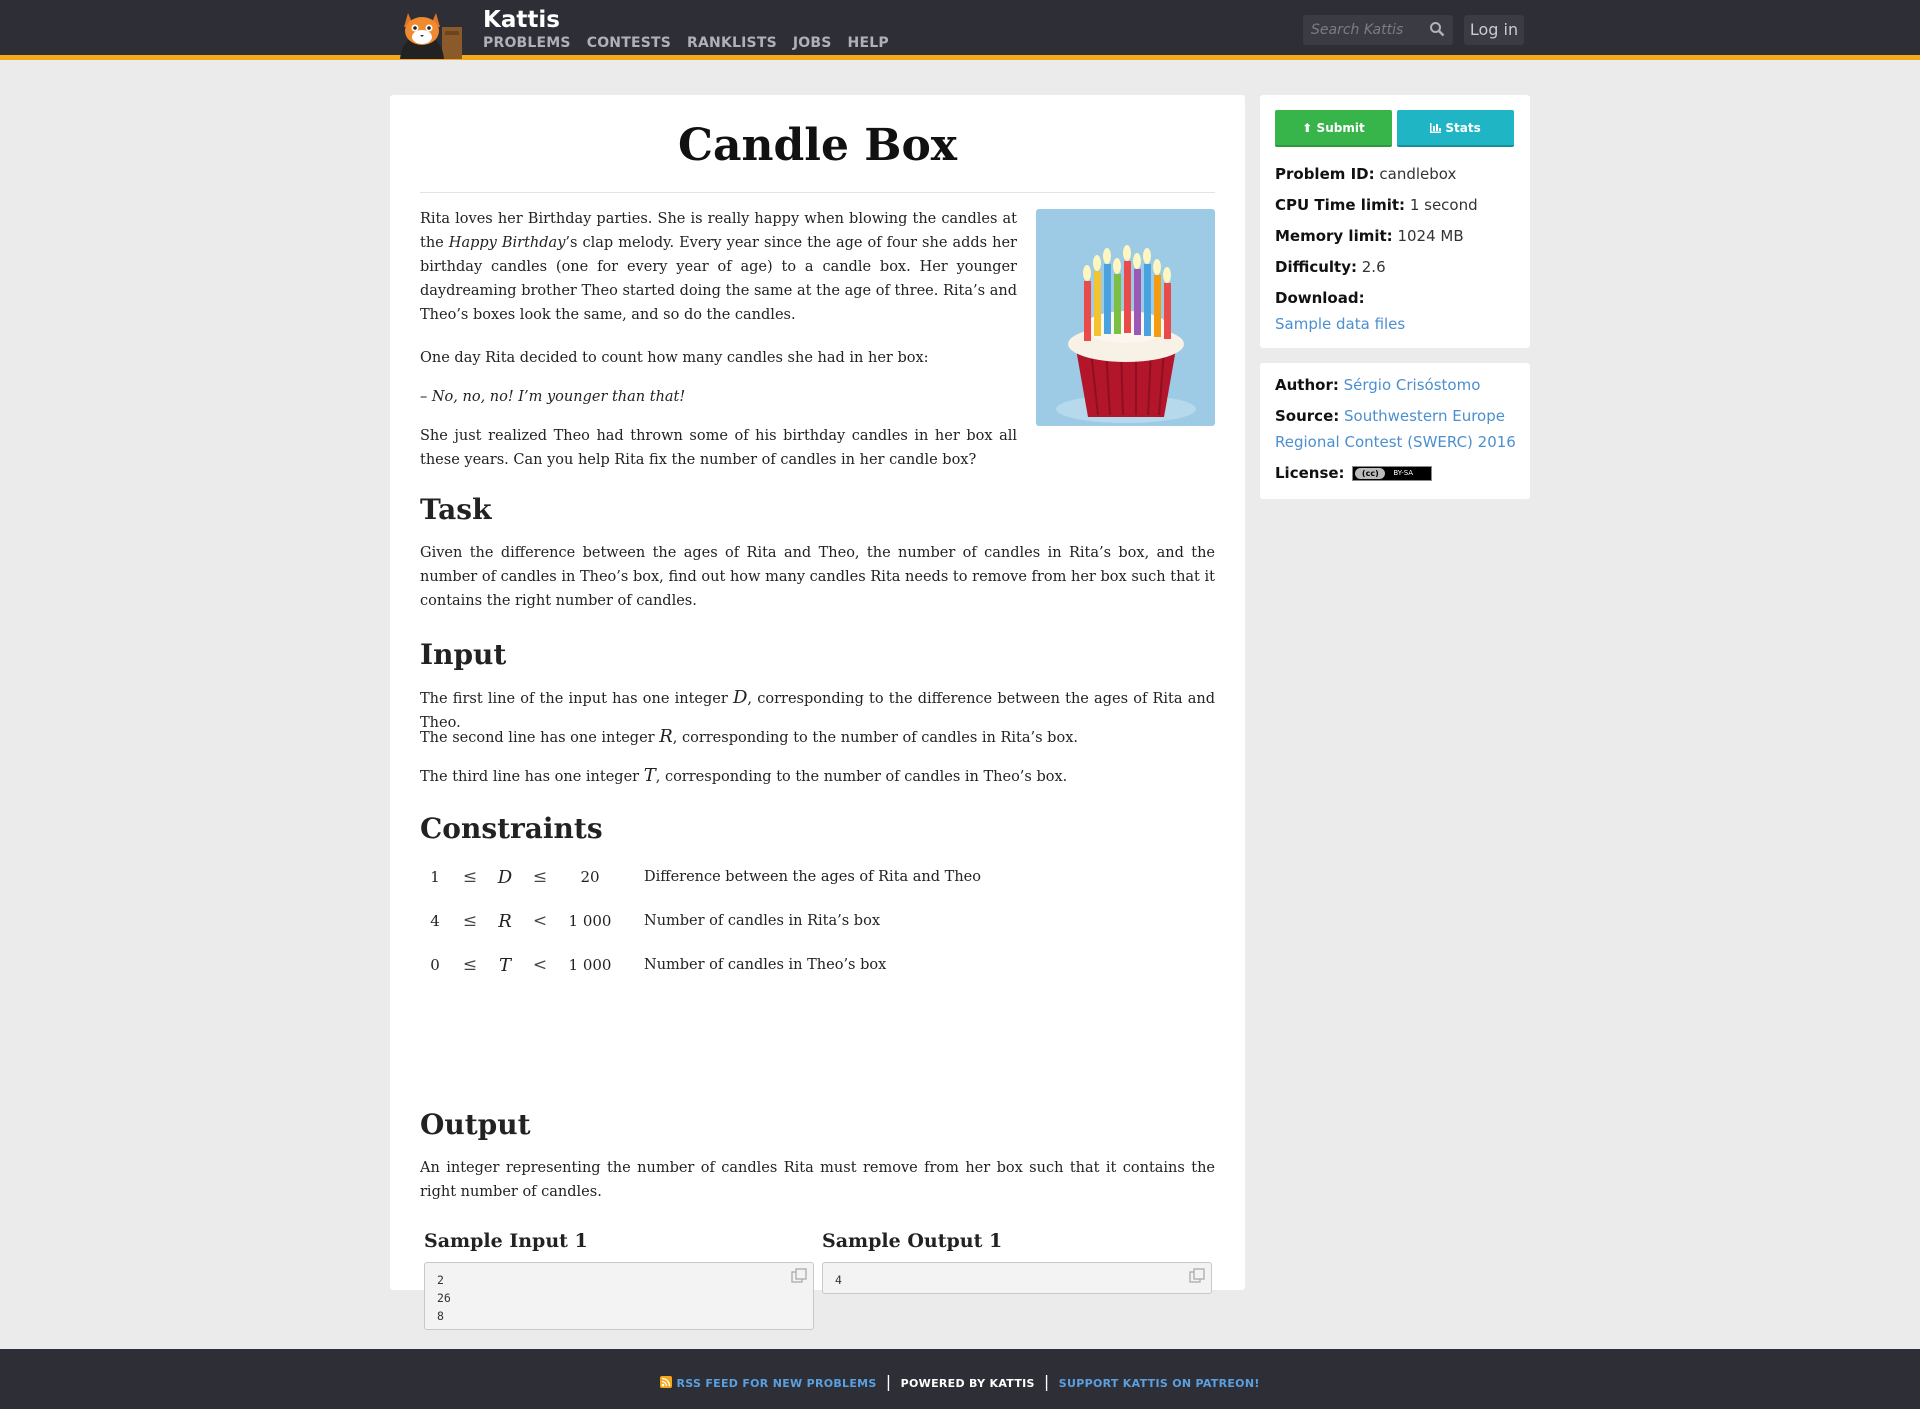 This screenshot has height=1409, width=1920. I want to click on download-label: Download:, so click(1320, 298).